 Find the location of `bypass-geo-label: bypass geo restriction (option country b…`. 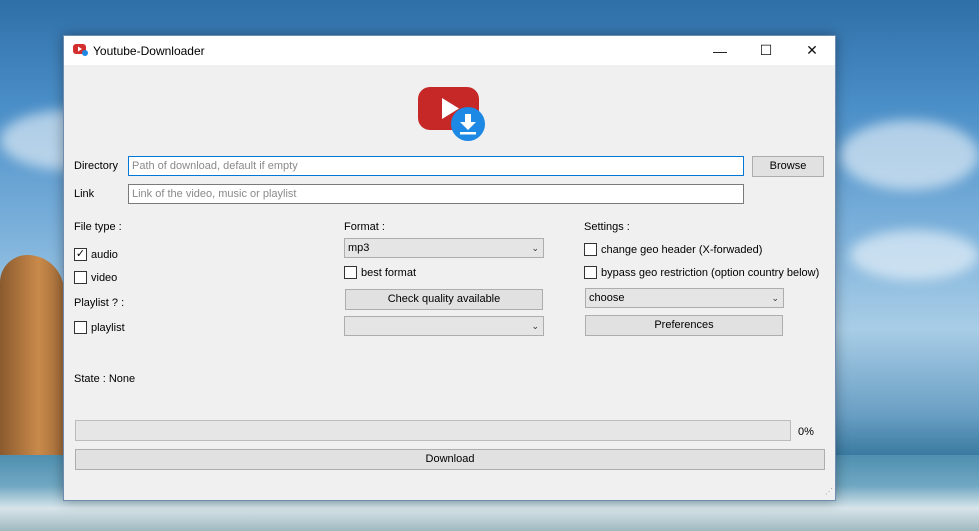

bypass-geo-label: bypass geo restriction (option country b… is located at coordinates (710, 272).